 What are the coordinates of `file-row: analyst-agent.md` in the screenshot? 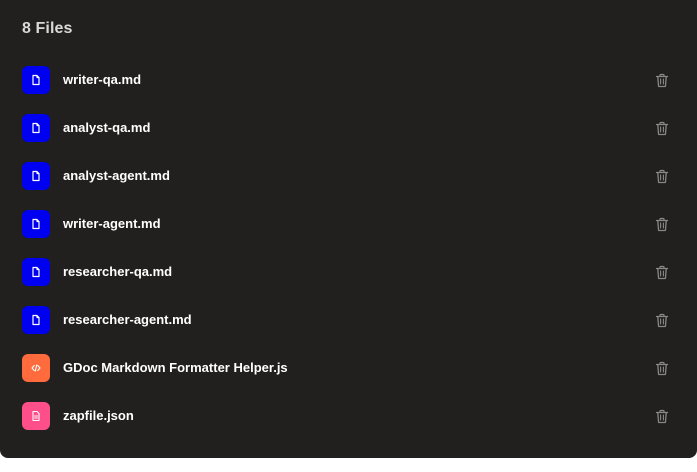 It's located at (348, 176).